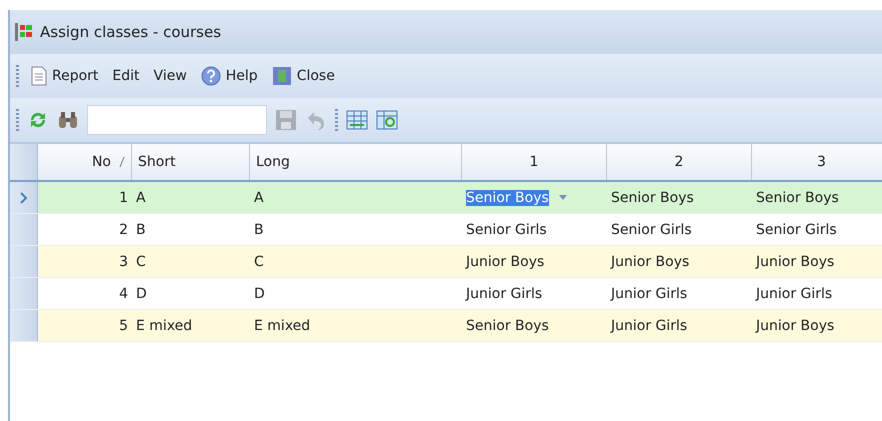 The height and width of the screenshot is (421, 882). What do you see at coordinates (210, 76) in the screenshot?
I see `help-icon` at bounding box center [210, 76].